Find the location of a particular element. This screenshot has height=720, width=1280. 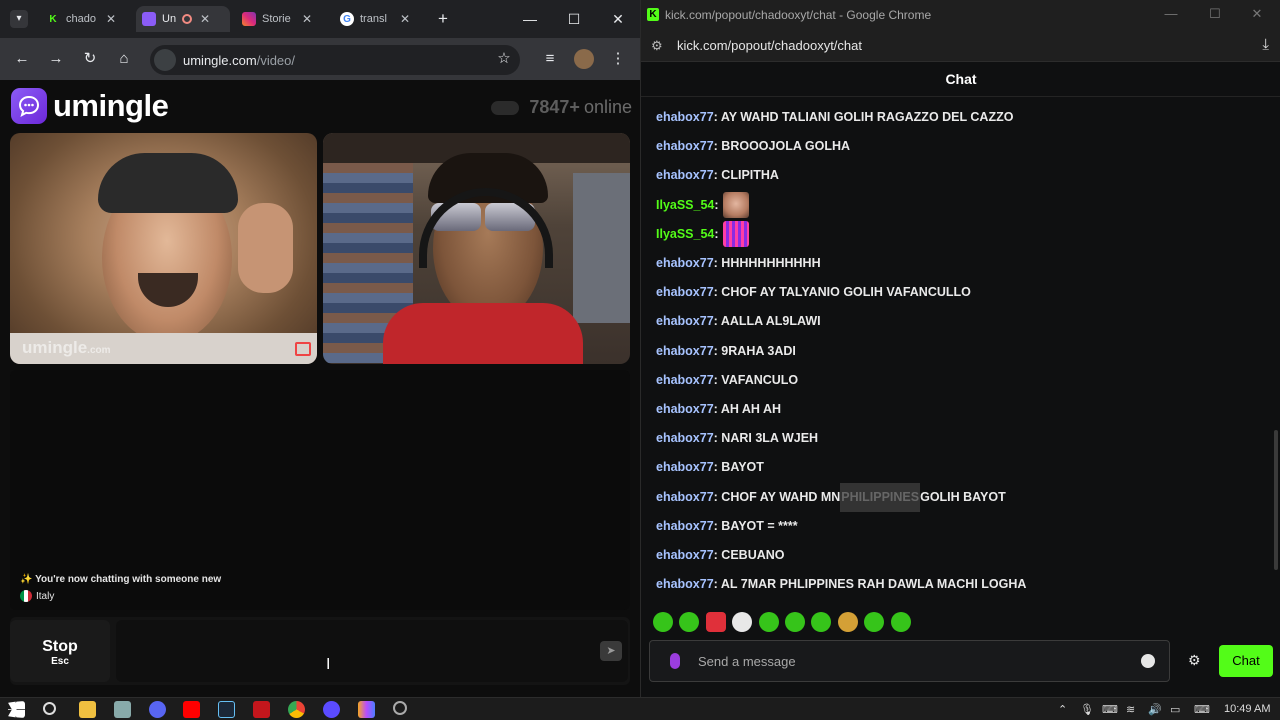

settings-icon is located at coordinates (400, 708).